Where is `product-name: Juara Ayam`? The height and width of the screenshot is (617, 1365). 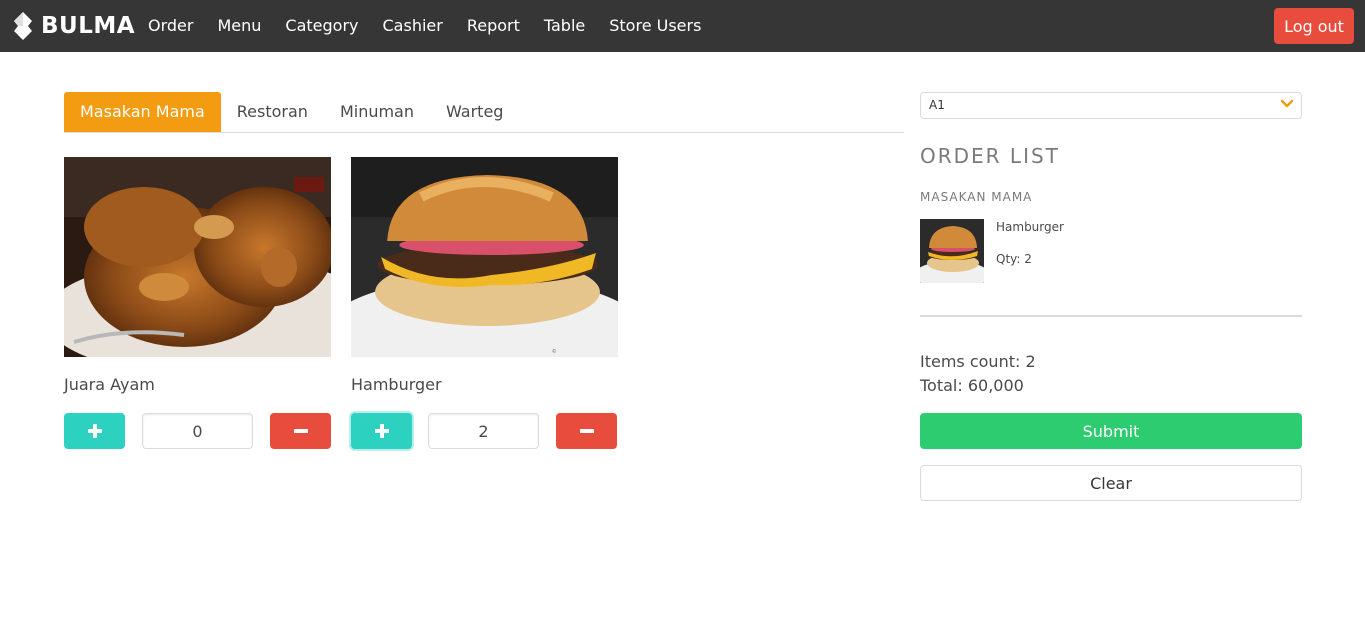 product-name: Juara Ayam is located at coordinates (109, 384).